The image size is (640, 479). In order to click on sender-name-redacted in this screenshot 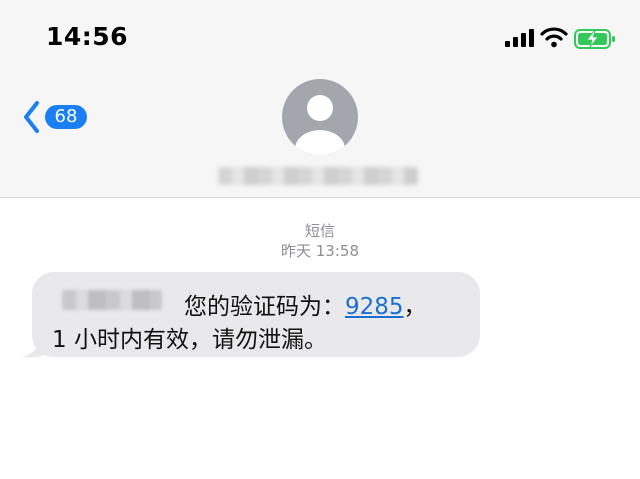, I will do `click(112, 300)`.